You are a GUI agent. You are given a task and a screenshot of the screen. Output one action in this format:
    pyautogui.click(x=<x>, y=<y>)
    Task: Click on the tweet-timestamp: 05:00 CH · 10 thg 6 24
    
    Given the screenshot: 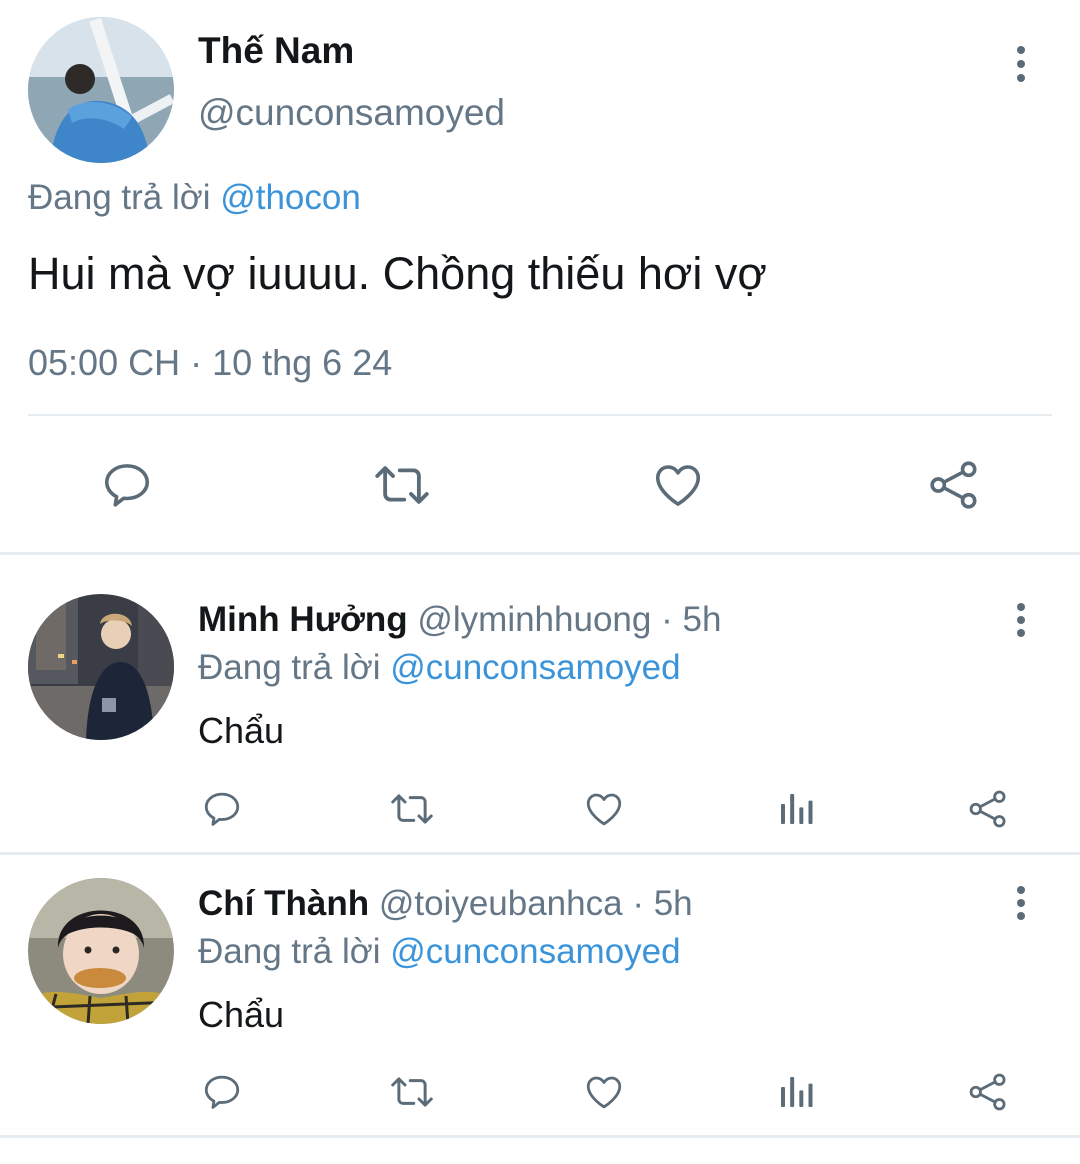 What is the action you would take?
    pyautogui.click(x=210, y=363)
    